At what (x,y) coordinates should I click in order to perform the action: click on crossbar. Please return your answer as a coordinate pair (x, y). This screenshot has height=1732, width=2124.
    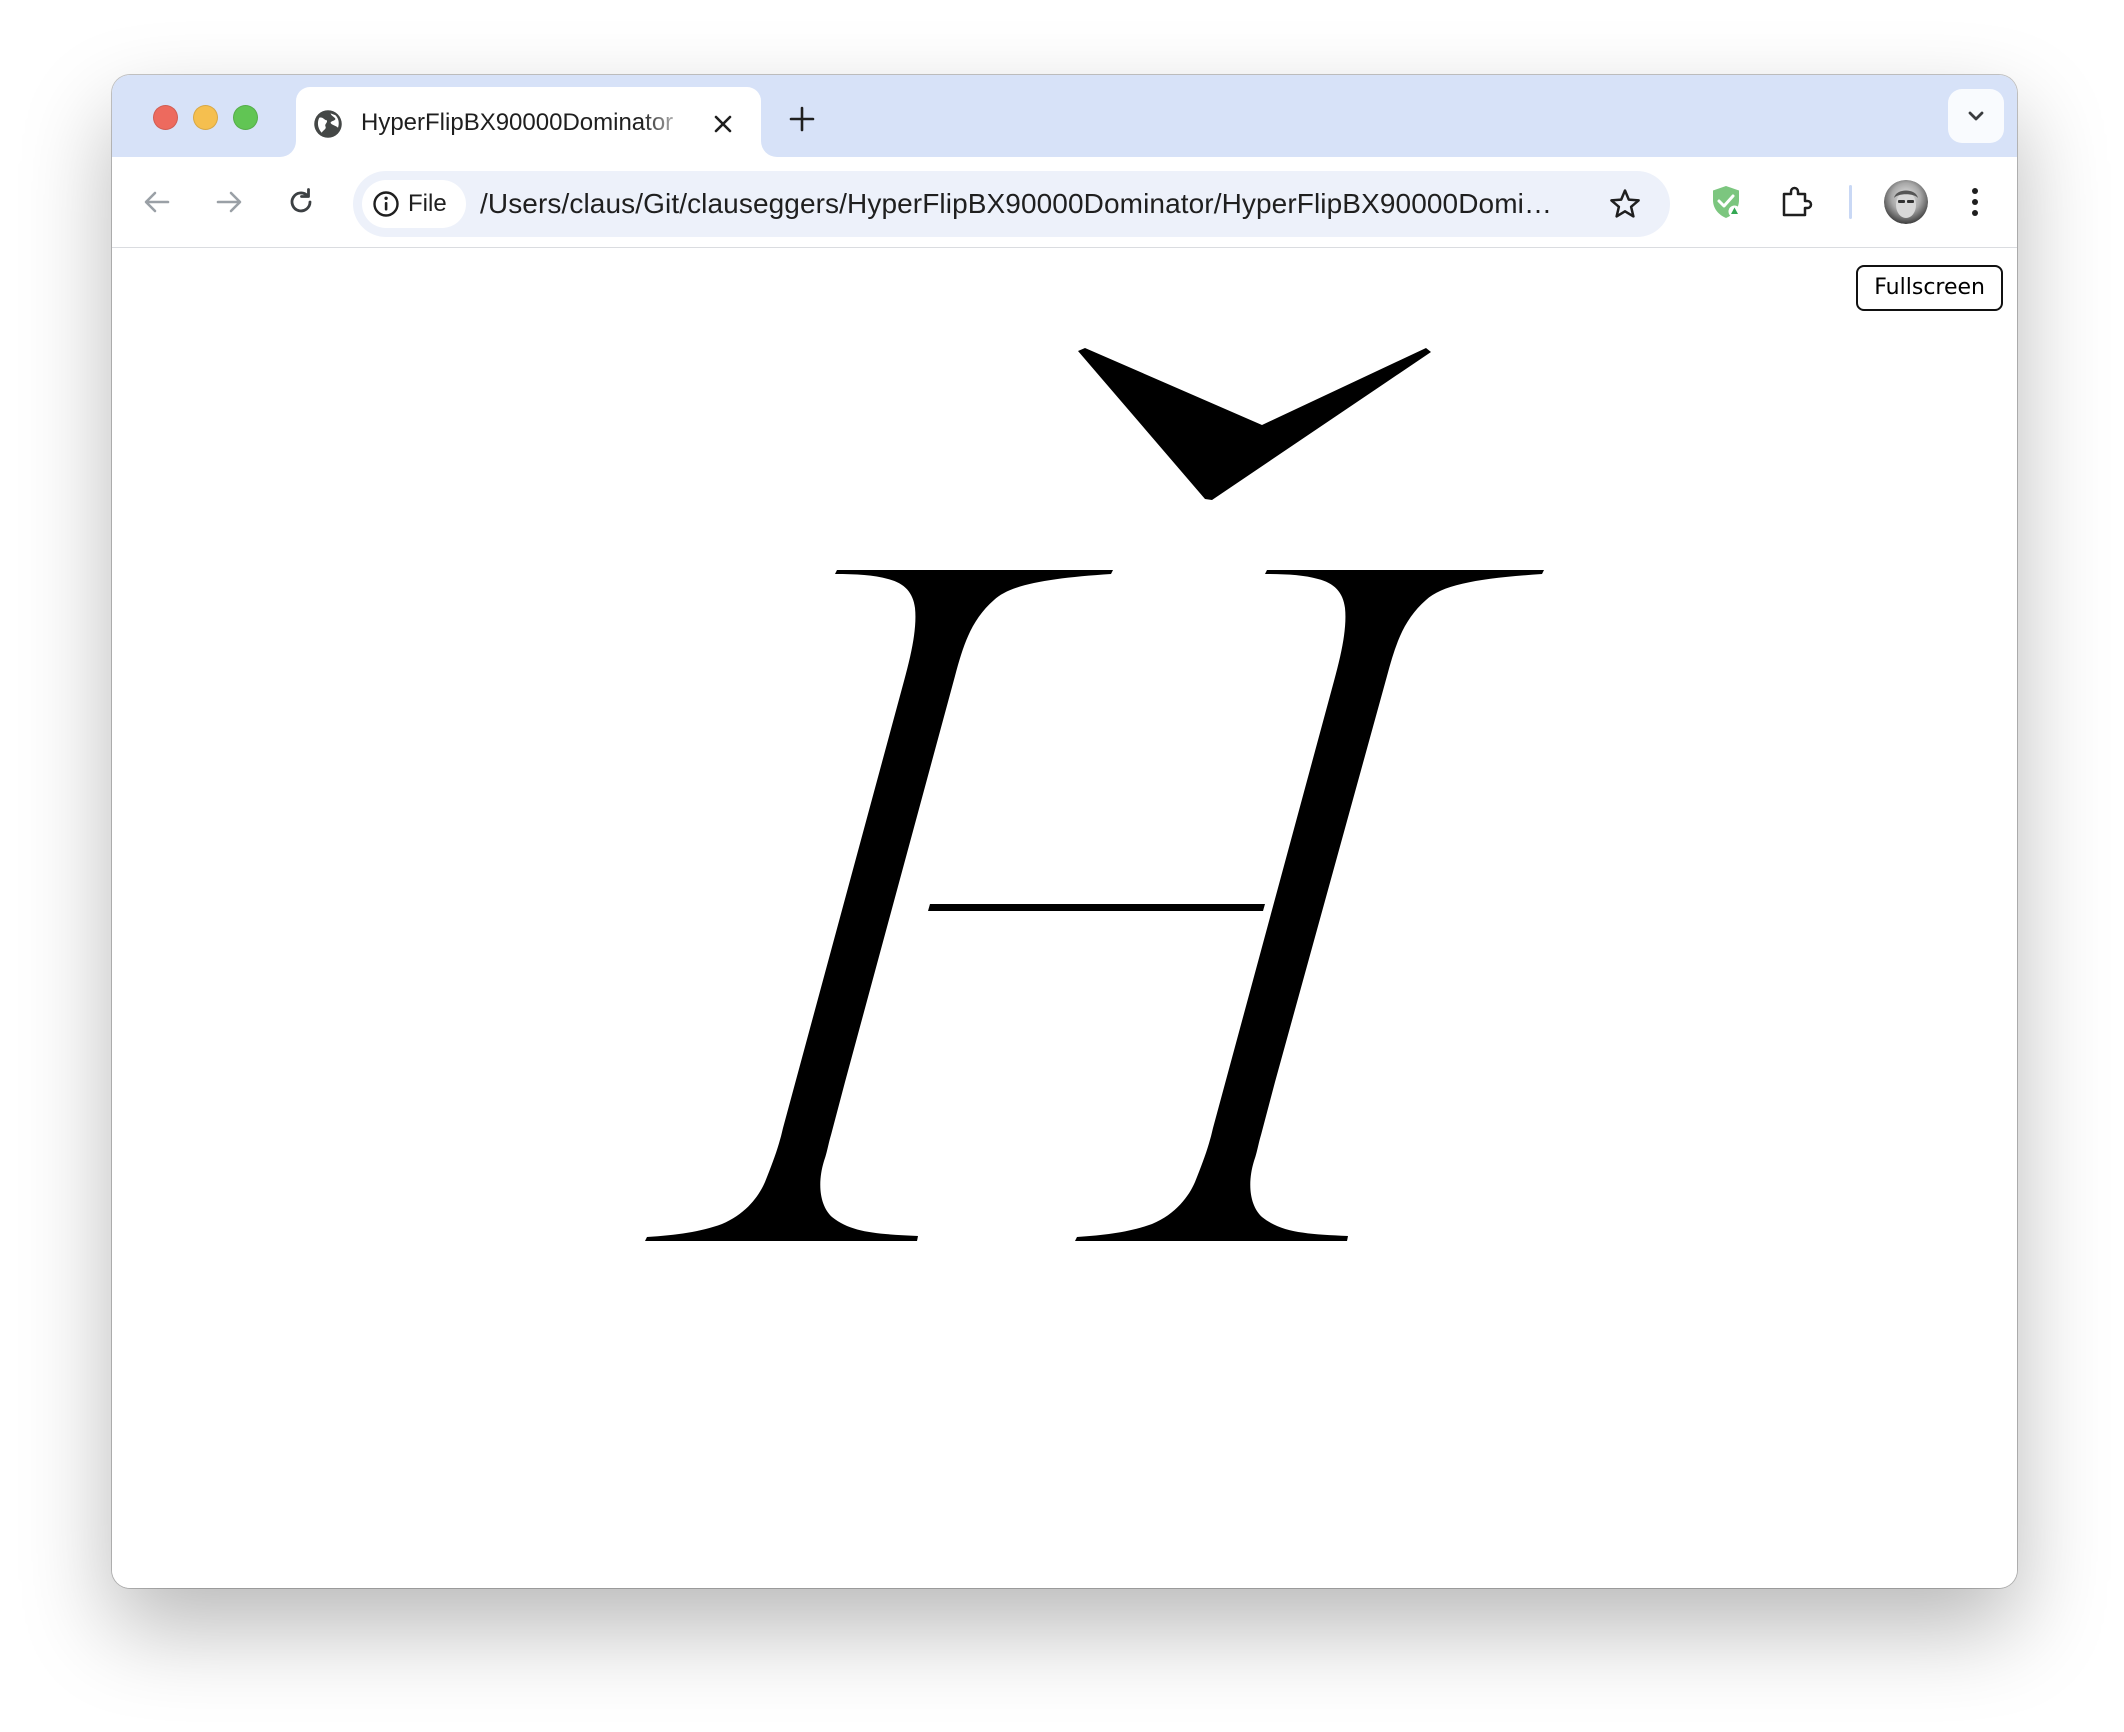
    Looking at the image, I should click on (1096, 907).